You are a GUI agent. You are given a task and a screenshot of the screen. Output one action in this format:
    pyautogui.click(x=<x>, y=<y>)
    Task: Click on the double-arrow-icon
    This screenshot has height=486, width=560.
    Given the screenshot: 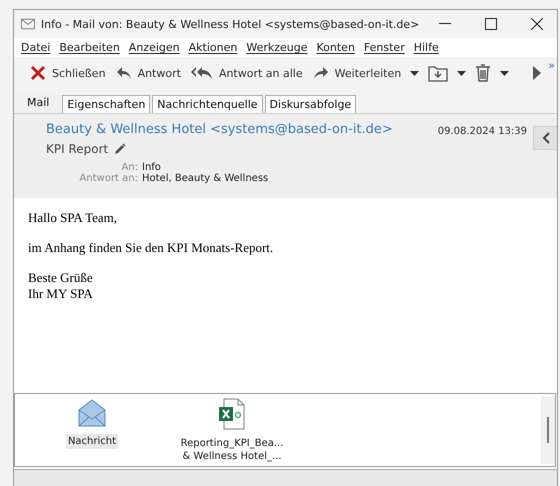 What is the action you would take?
    pyautogui.click(x=201, y=73)
    